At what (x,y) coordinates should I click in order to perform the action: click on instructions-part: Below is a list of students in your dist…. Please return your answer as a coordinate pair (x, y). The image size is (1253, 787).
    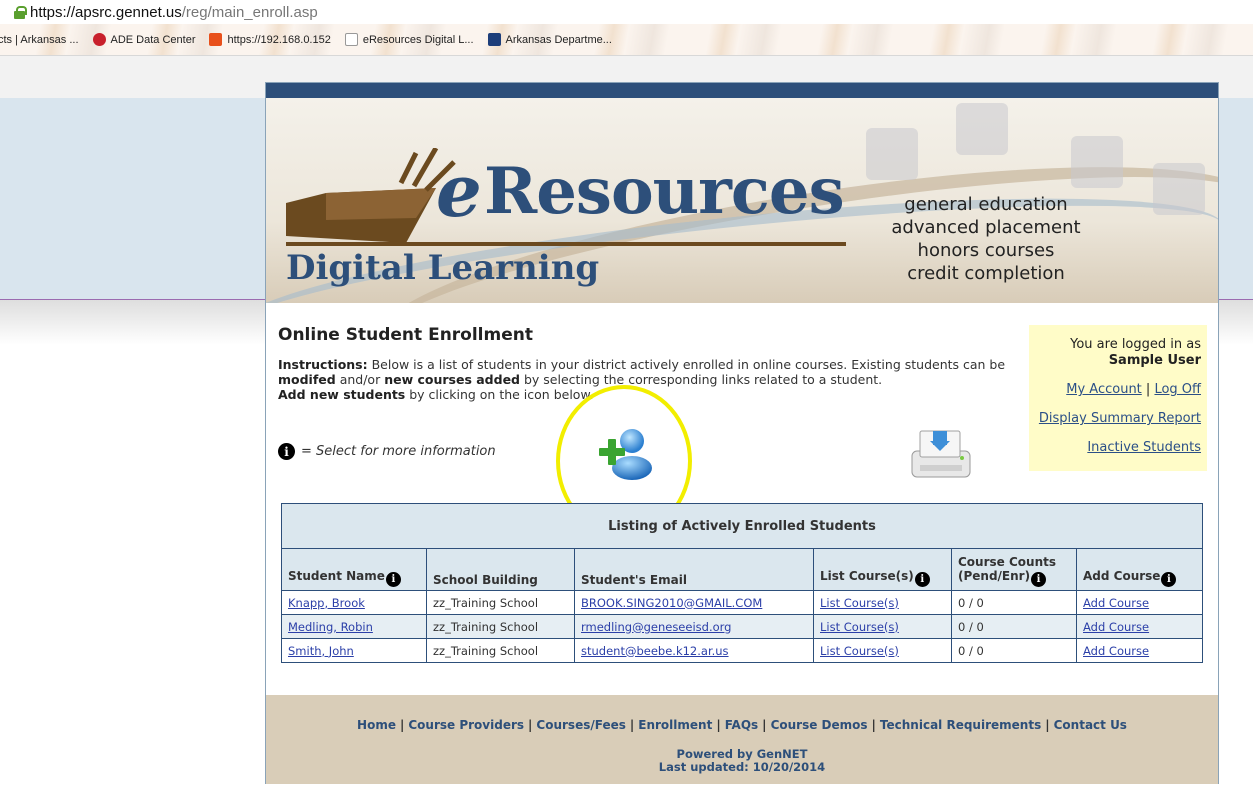
    Looking at the image, I should click on (686, 364).